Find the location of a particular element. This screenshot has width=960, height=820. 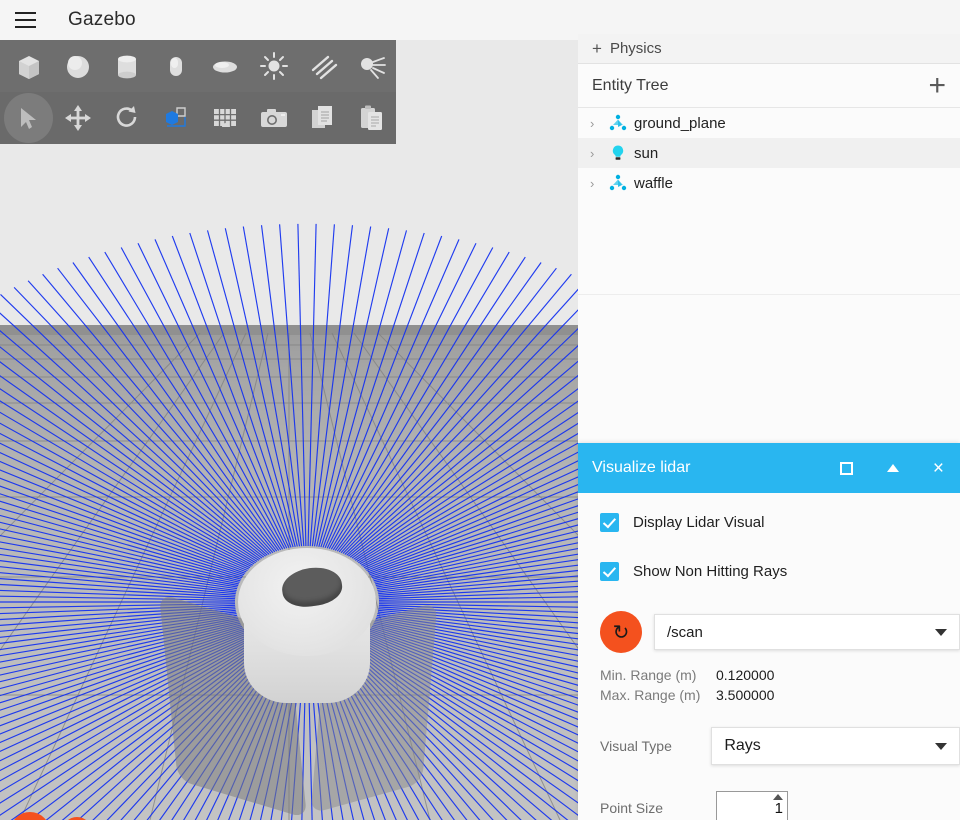

tree-item-sun: › sun is located at coordinates (769, 153).